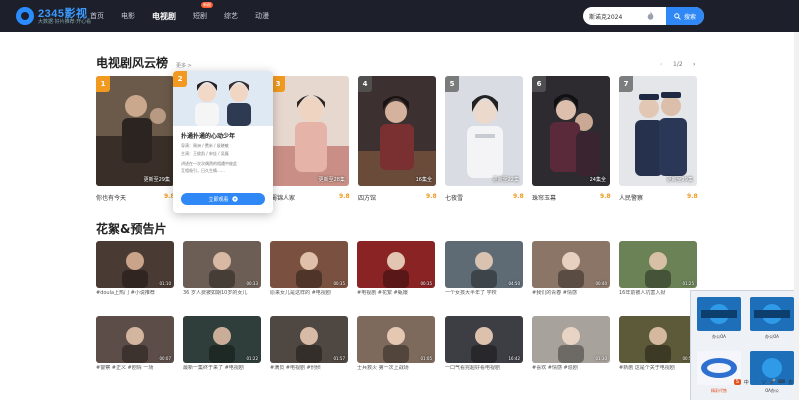 Image resolution: width=799 pixels, height=400 pixels. Describe the element at coordinates (719, 373) in the screenshot. I see `widget-app-ecommerce: 精彩代售` at that location.